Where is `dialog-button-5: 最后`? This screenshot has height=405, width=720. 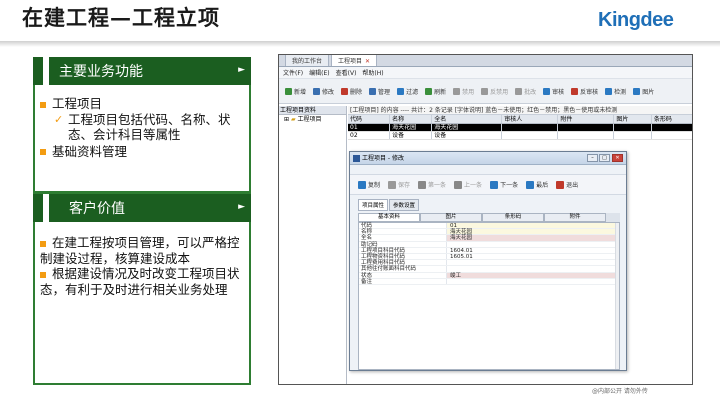 dialog-button-5: 最后 is located at coordinates (537, 184).